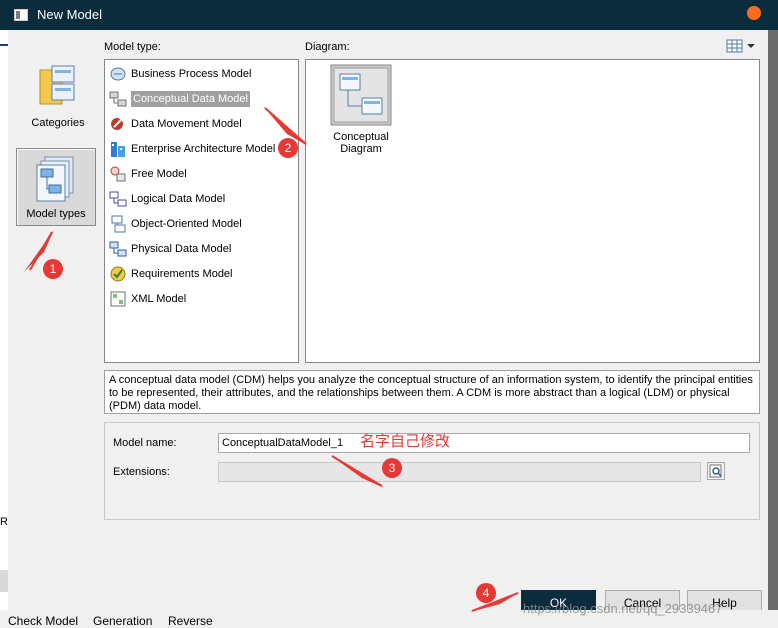 Image resolution: width=778 pixels, height=628 pixels. Describe the element at coordinates (405, 441) in the screenshot. I see `annotation-note: 名字自己修改` at that location.